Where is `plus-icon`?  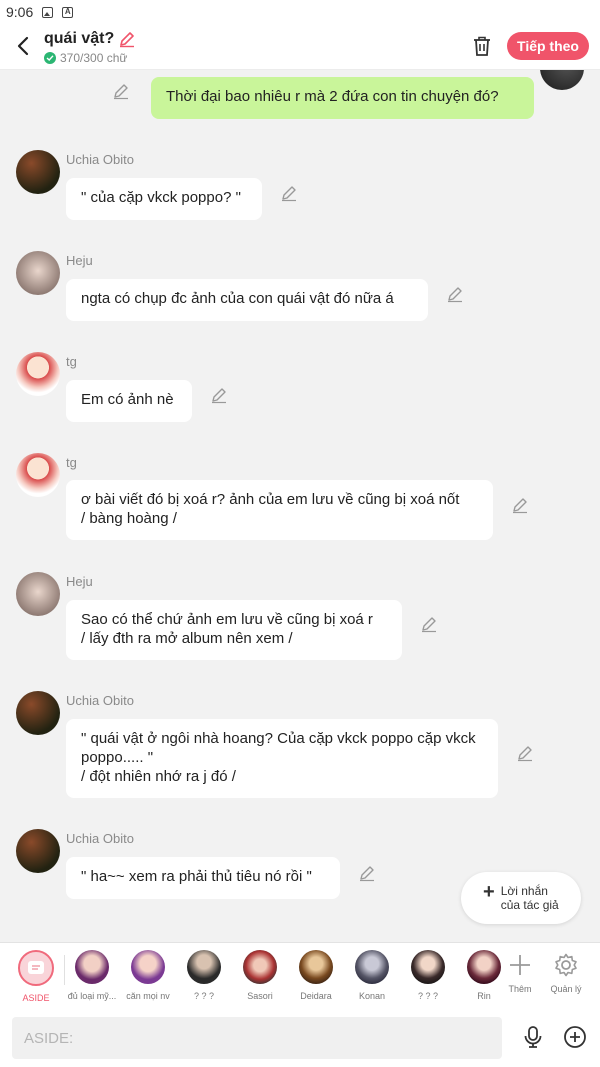
plus-icon is located at coordinates (520, 965).